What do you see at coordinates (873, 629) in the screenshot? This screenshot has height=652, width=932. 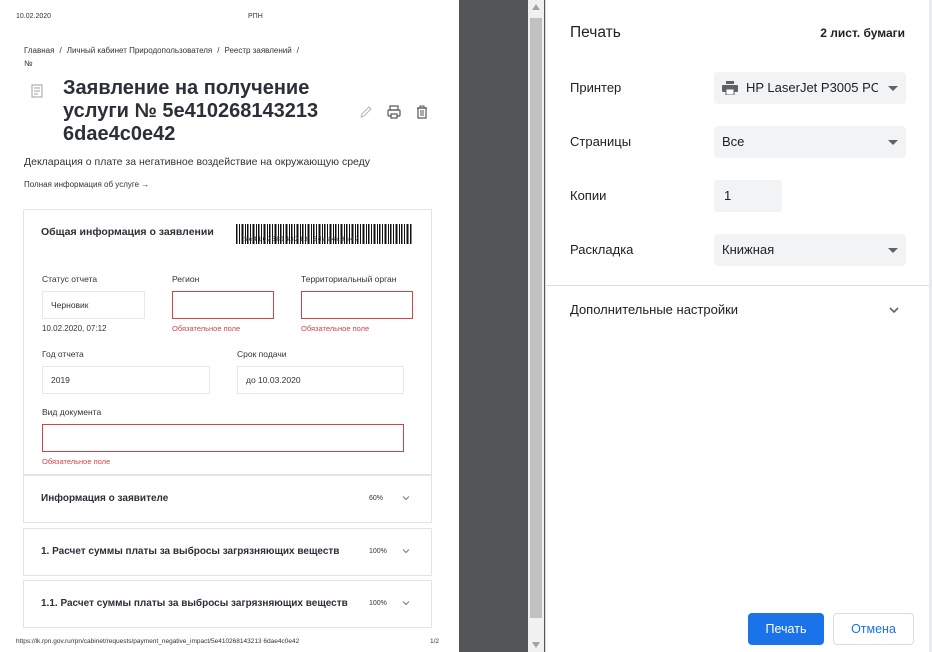 I see `cancel-button: Отмена` at bounding box center [873, 629].